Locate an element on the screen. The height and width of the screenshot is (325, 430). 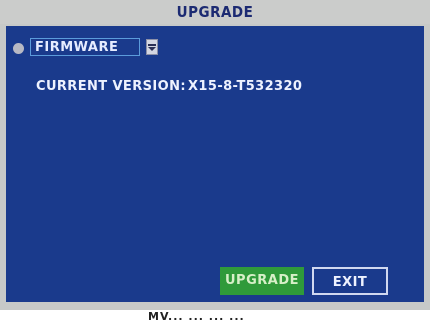
current-version-value: X15-8-T532320 is located at coordinates (245, 86).